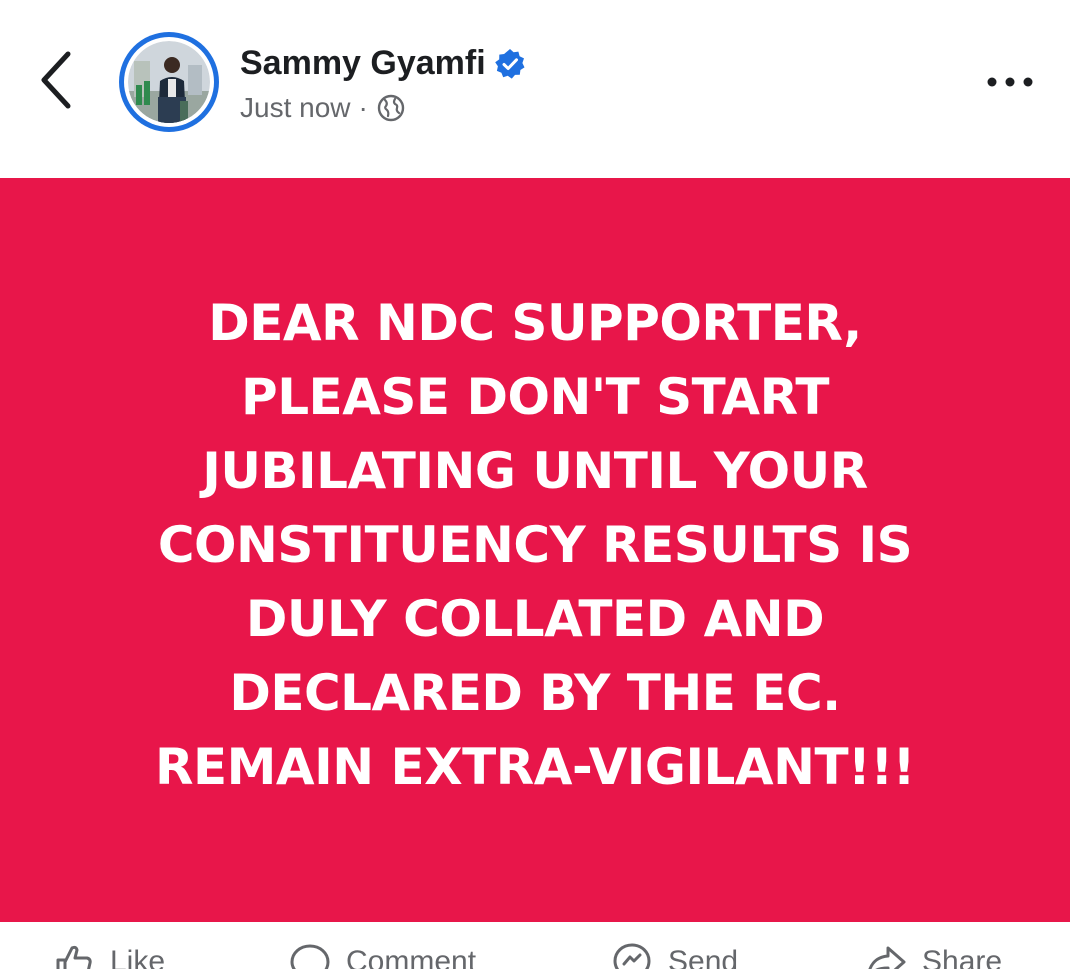  I want to click on chevron-left-icon, so click(56, 80).